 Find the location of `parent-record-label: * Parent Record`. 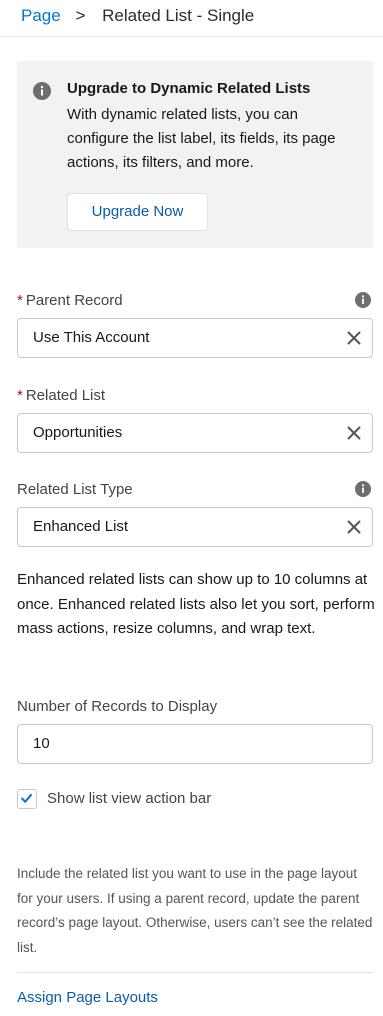

parent-record-label: * Parent Record is located at coordinates (70, 300).